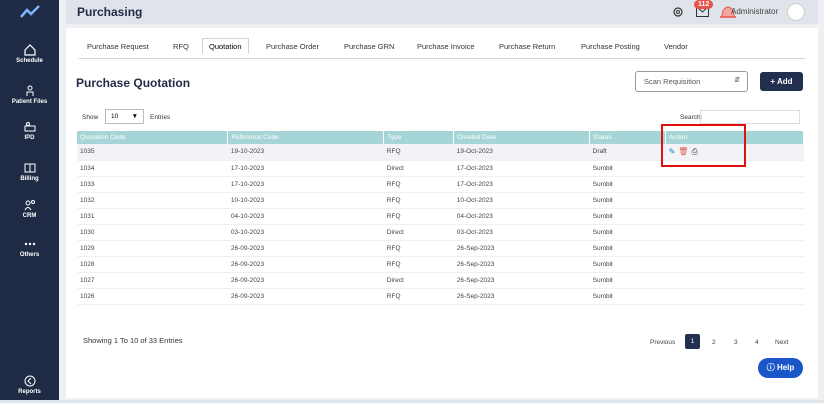 This screenshot has height=403, width=824. What do you see at coordinates (305, 232) in the screenshot?
I see `table-cell: 03-10-2023` at bounding box center [305, 232].